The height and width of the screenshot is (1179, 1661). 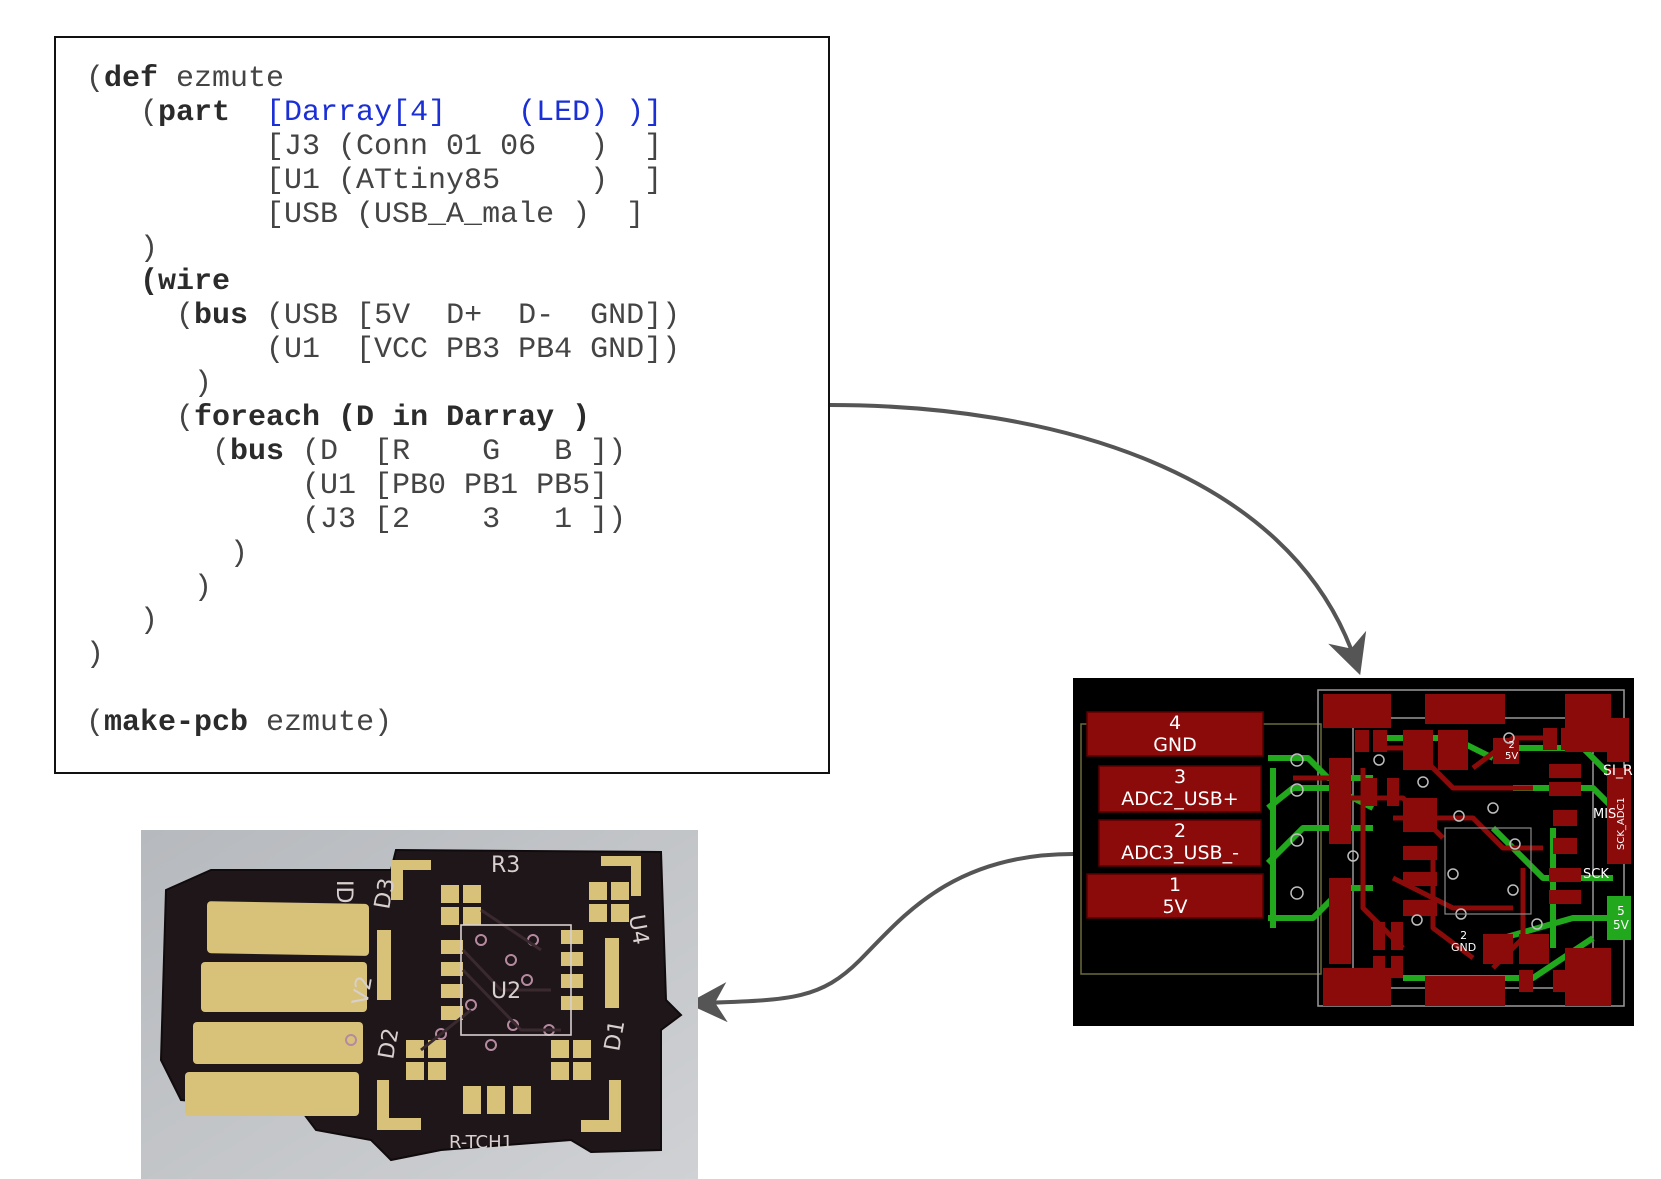 What do you see at coordinates (1512, 751) in the screenshot?
I see `component-label-5v: 2 5V` at bounding box center [1512, 751].